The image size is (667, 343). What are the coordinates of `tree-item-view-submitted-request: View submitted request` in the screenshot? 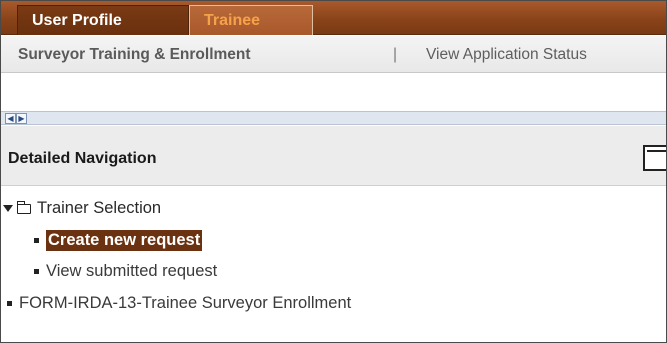 It's located at (125, 271).